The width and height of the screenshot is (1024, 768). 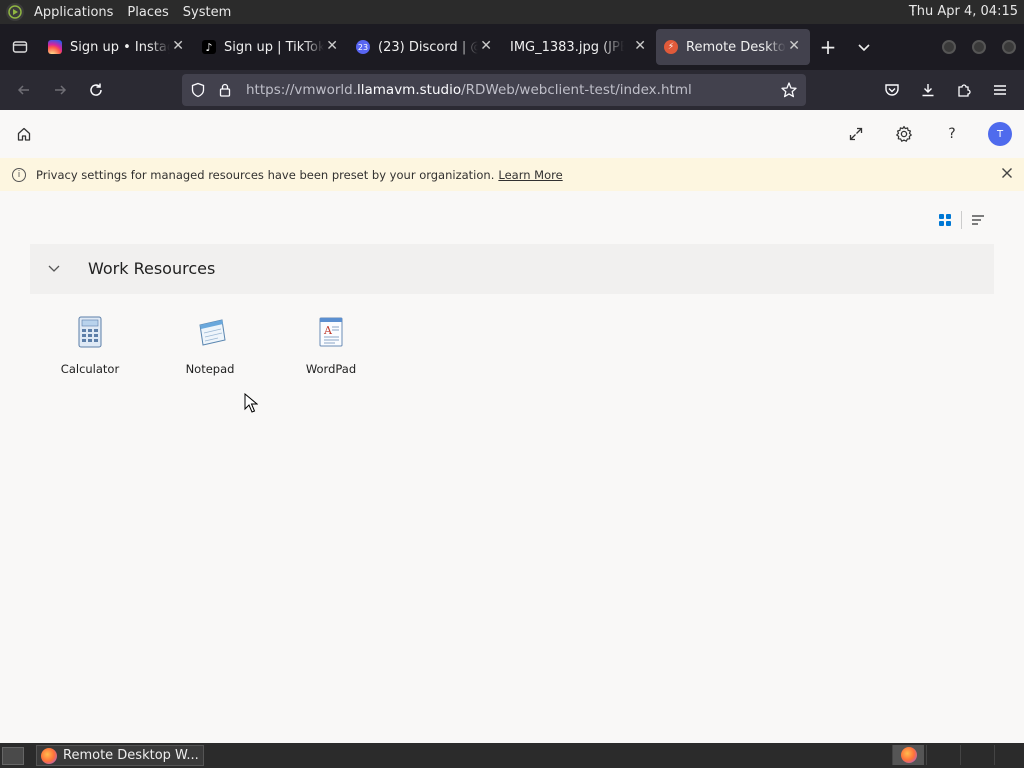 What do you see at coordinates (54, 270) in the screenshot?
I see `chevron-down-icon` at bounding box center [54, 270].